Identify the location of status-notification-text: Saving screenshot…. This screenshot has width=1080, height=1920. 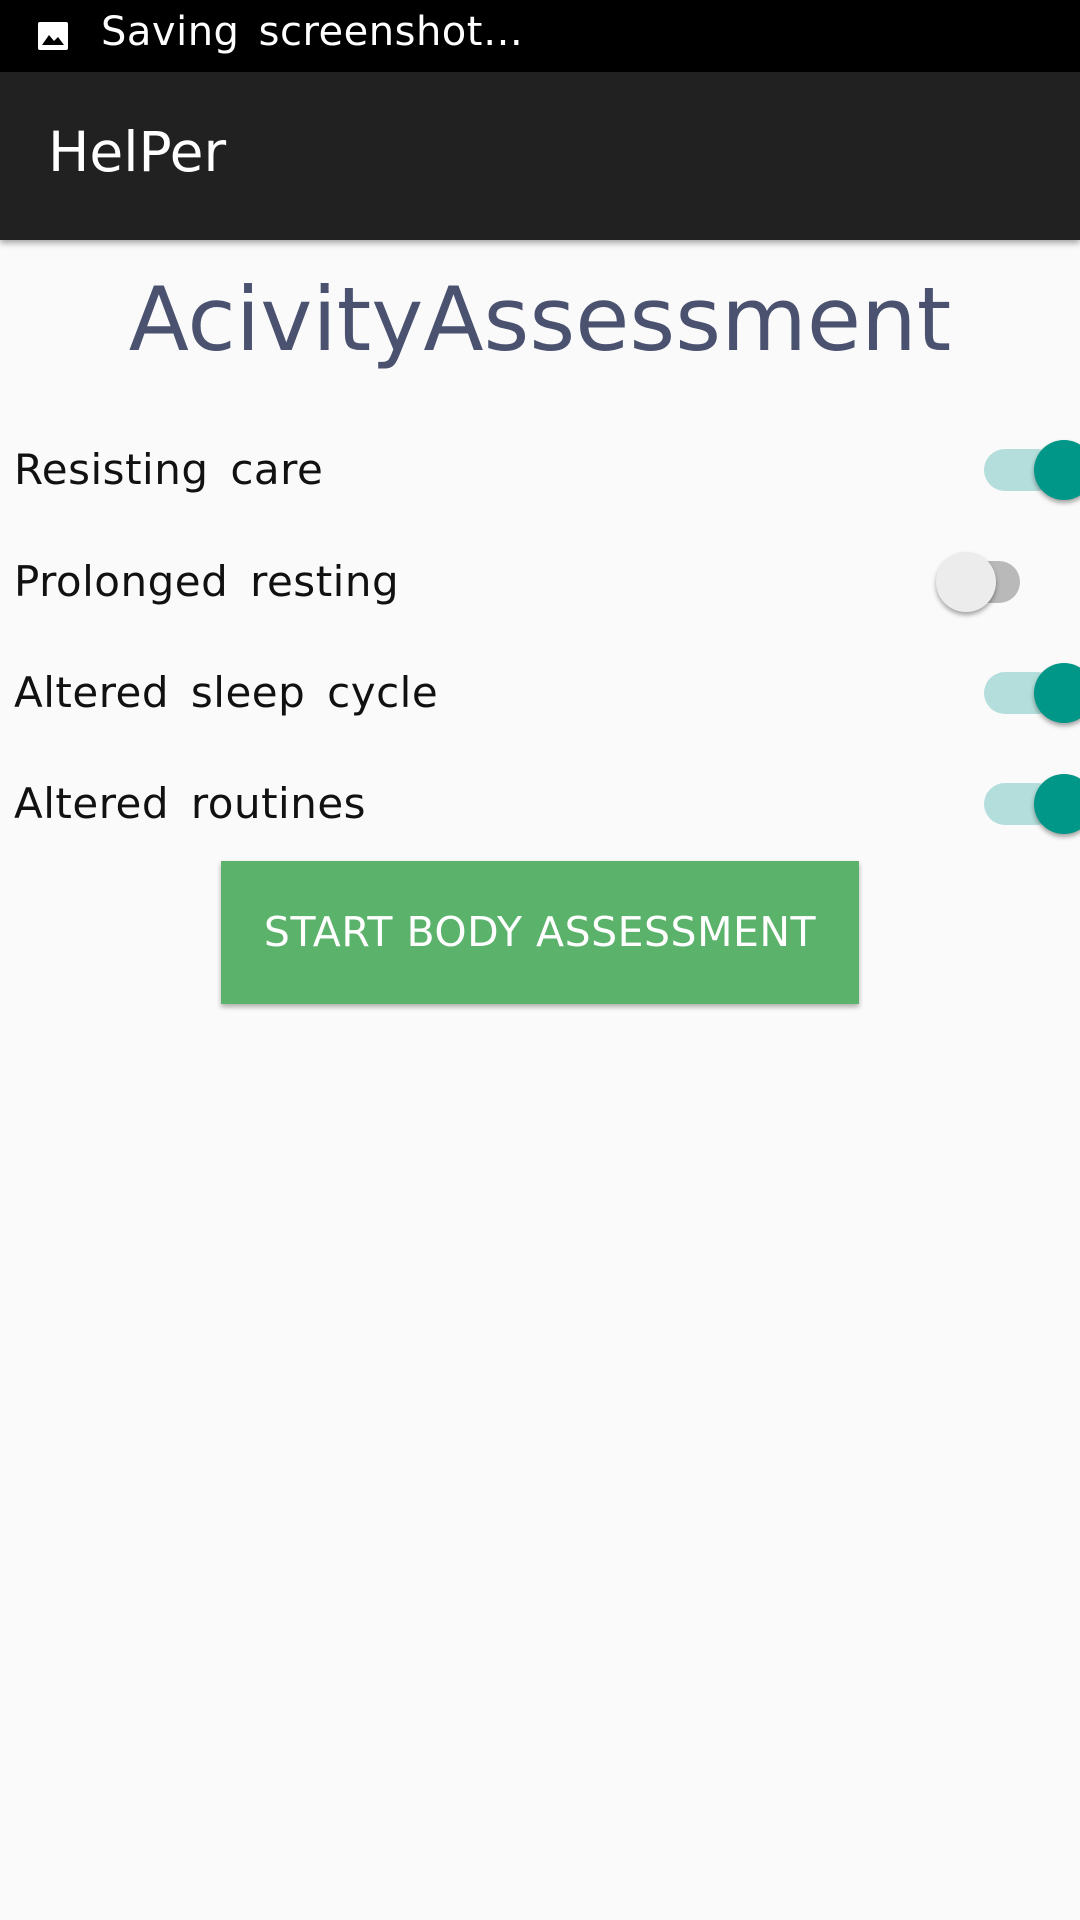
(312, 32).